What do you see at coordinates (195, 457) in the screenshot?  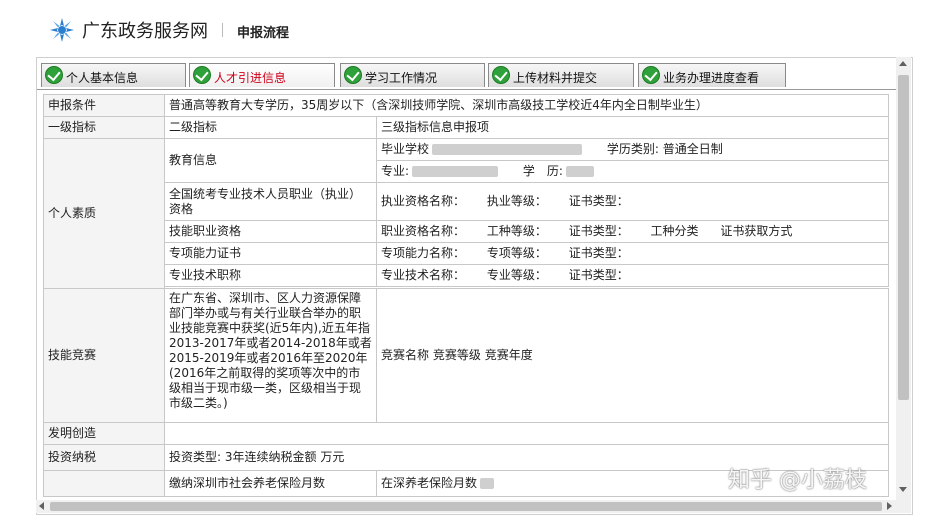 I see `tax-type-label: 投资类型:` at bounding box center [195, 457].